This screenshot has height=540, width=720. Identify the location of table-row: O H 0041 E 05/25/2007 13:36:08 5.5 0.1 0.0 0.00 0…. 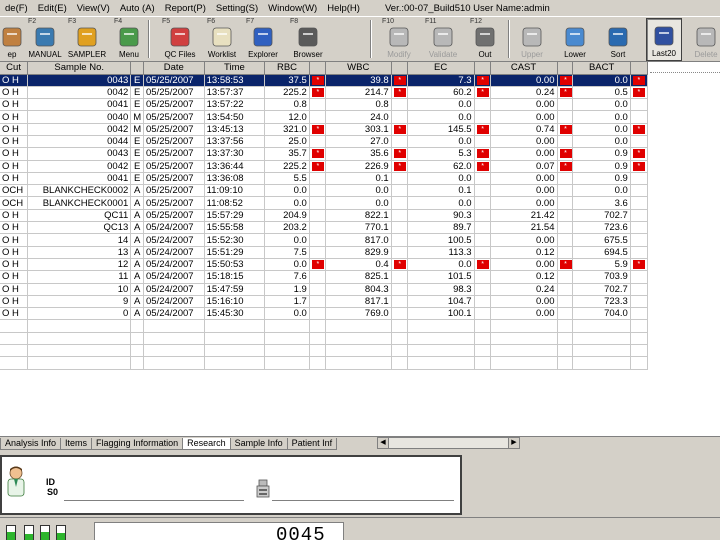
(324, 179).